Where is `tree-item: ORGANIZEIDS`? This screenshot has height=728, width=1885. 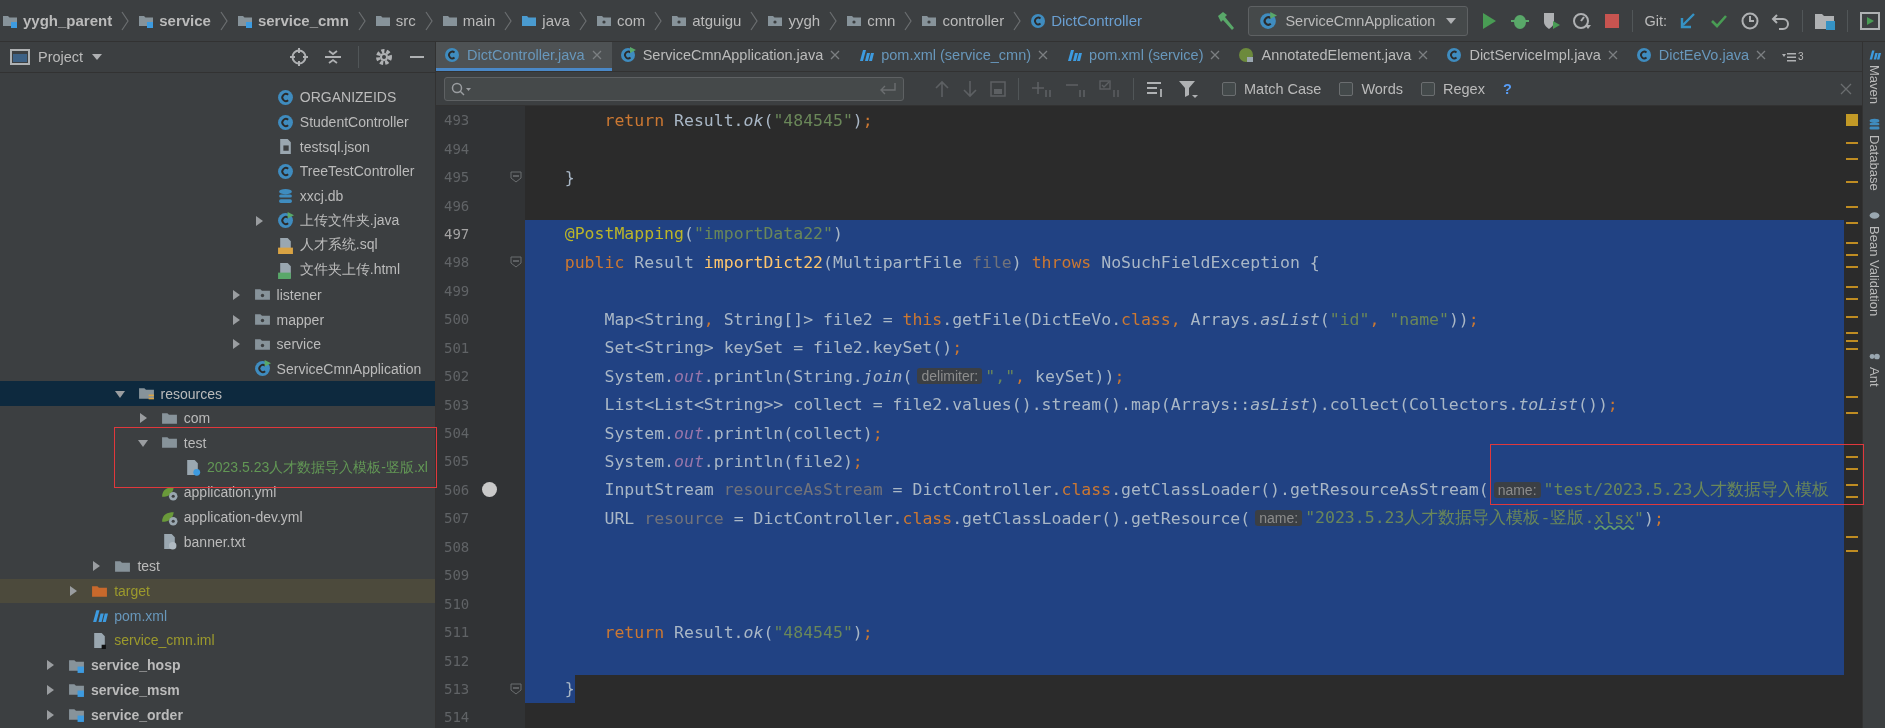
tree-item: ORGANIZEIDS is located at coordinates (348, 97).